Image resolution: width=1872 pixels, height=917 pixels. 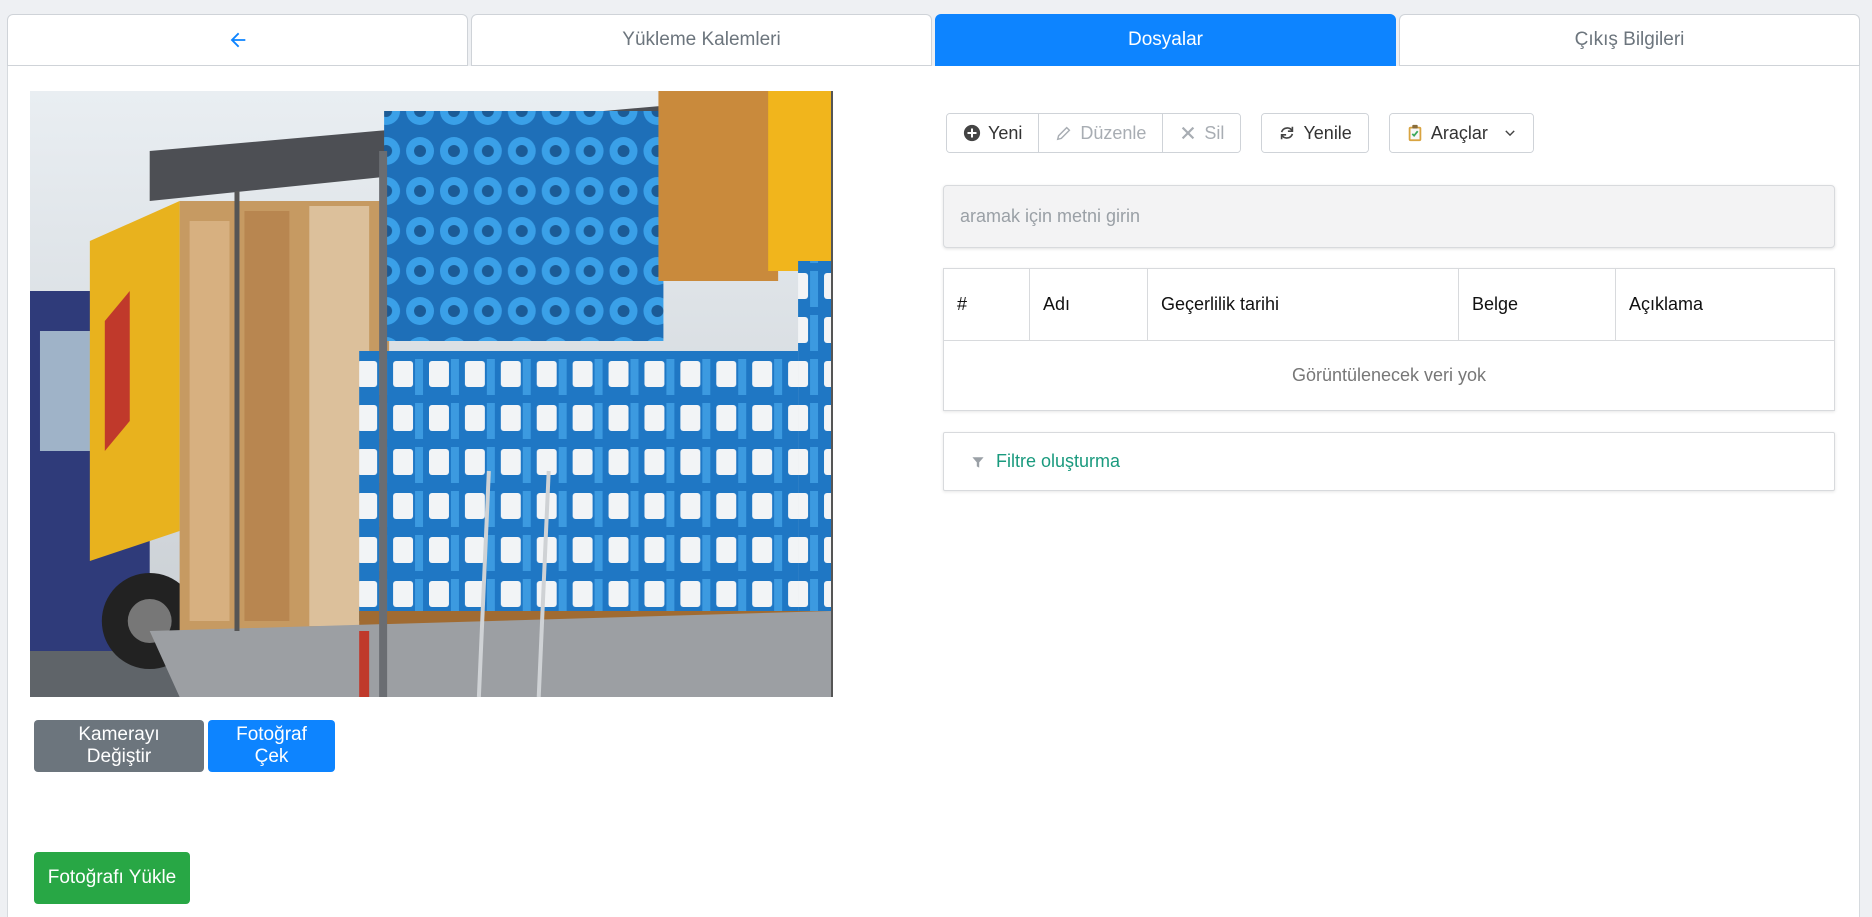 What do you see at coordinates (1113, 132) in the screenshot?
I see `edit-button-label: Düzenle` at bounding box center [1113, 132].